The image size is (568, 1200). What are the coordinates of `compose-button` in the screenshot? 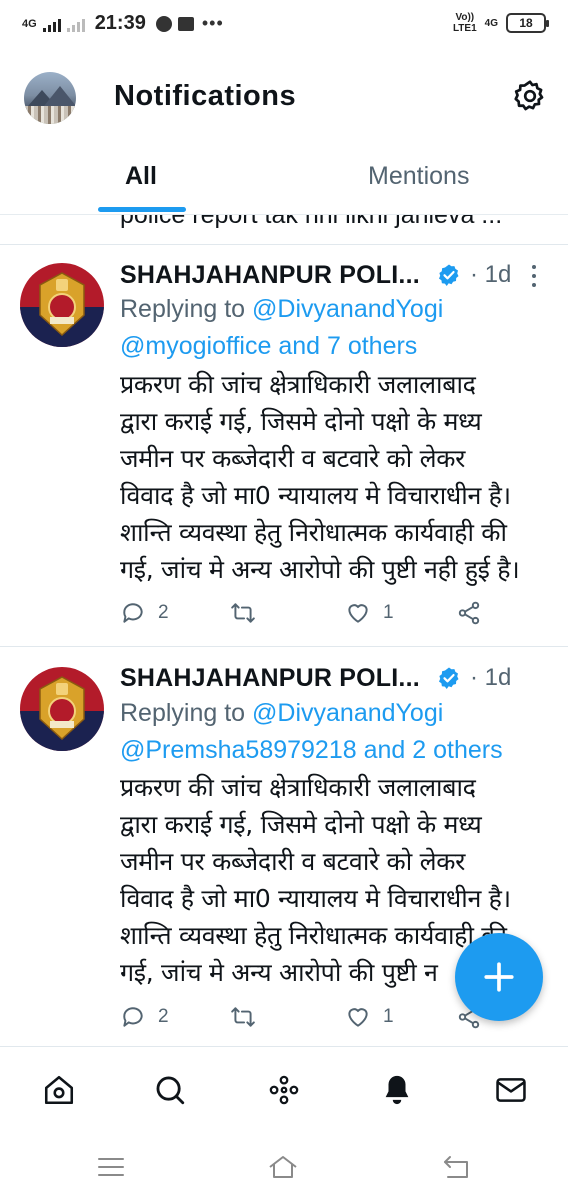 It's located at (499, 977).